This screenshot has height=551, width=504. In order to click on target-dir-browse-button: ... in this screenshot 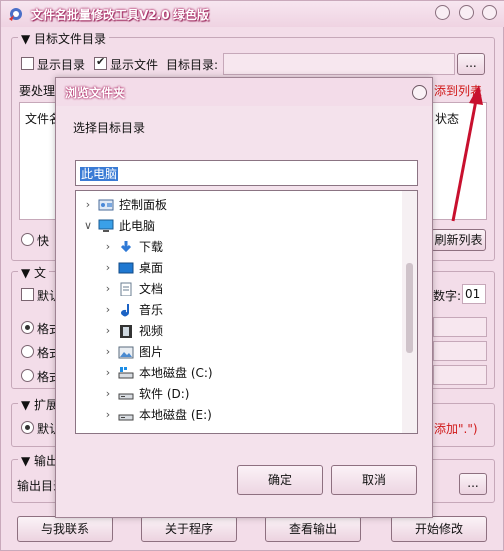, I will do `click(471, 64)`.